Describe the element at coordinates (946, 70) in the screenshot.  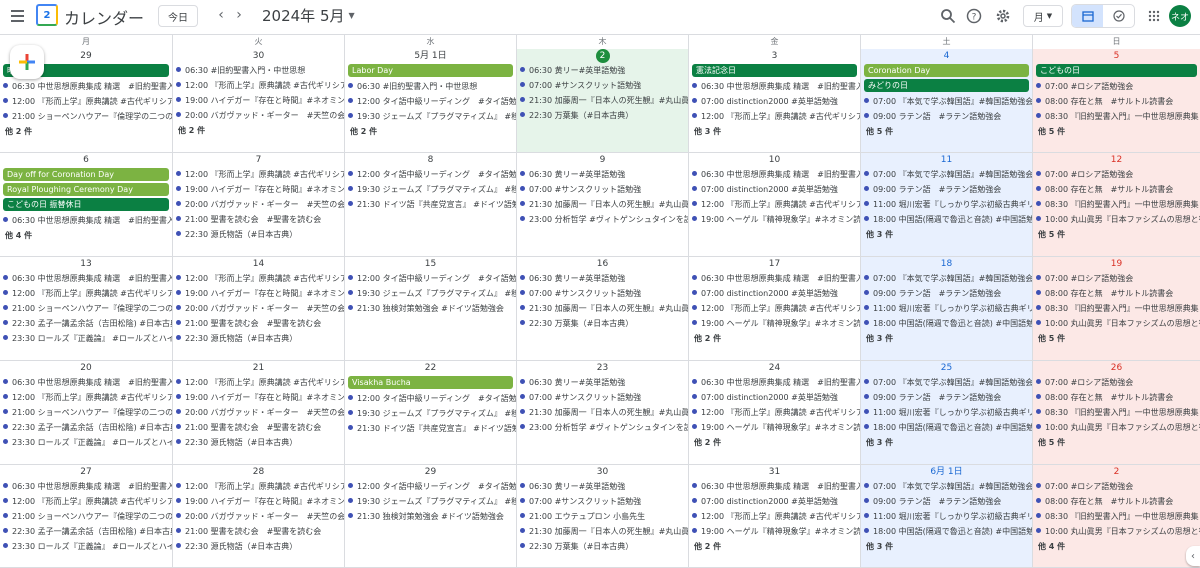
I see `all-day-event: Coronation Day` at that location.